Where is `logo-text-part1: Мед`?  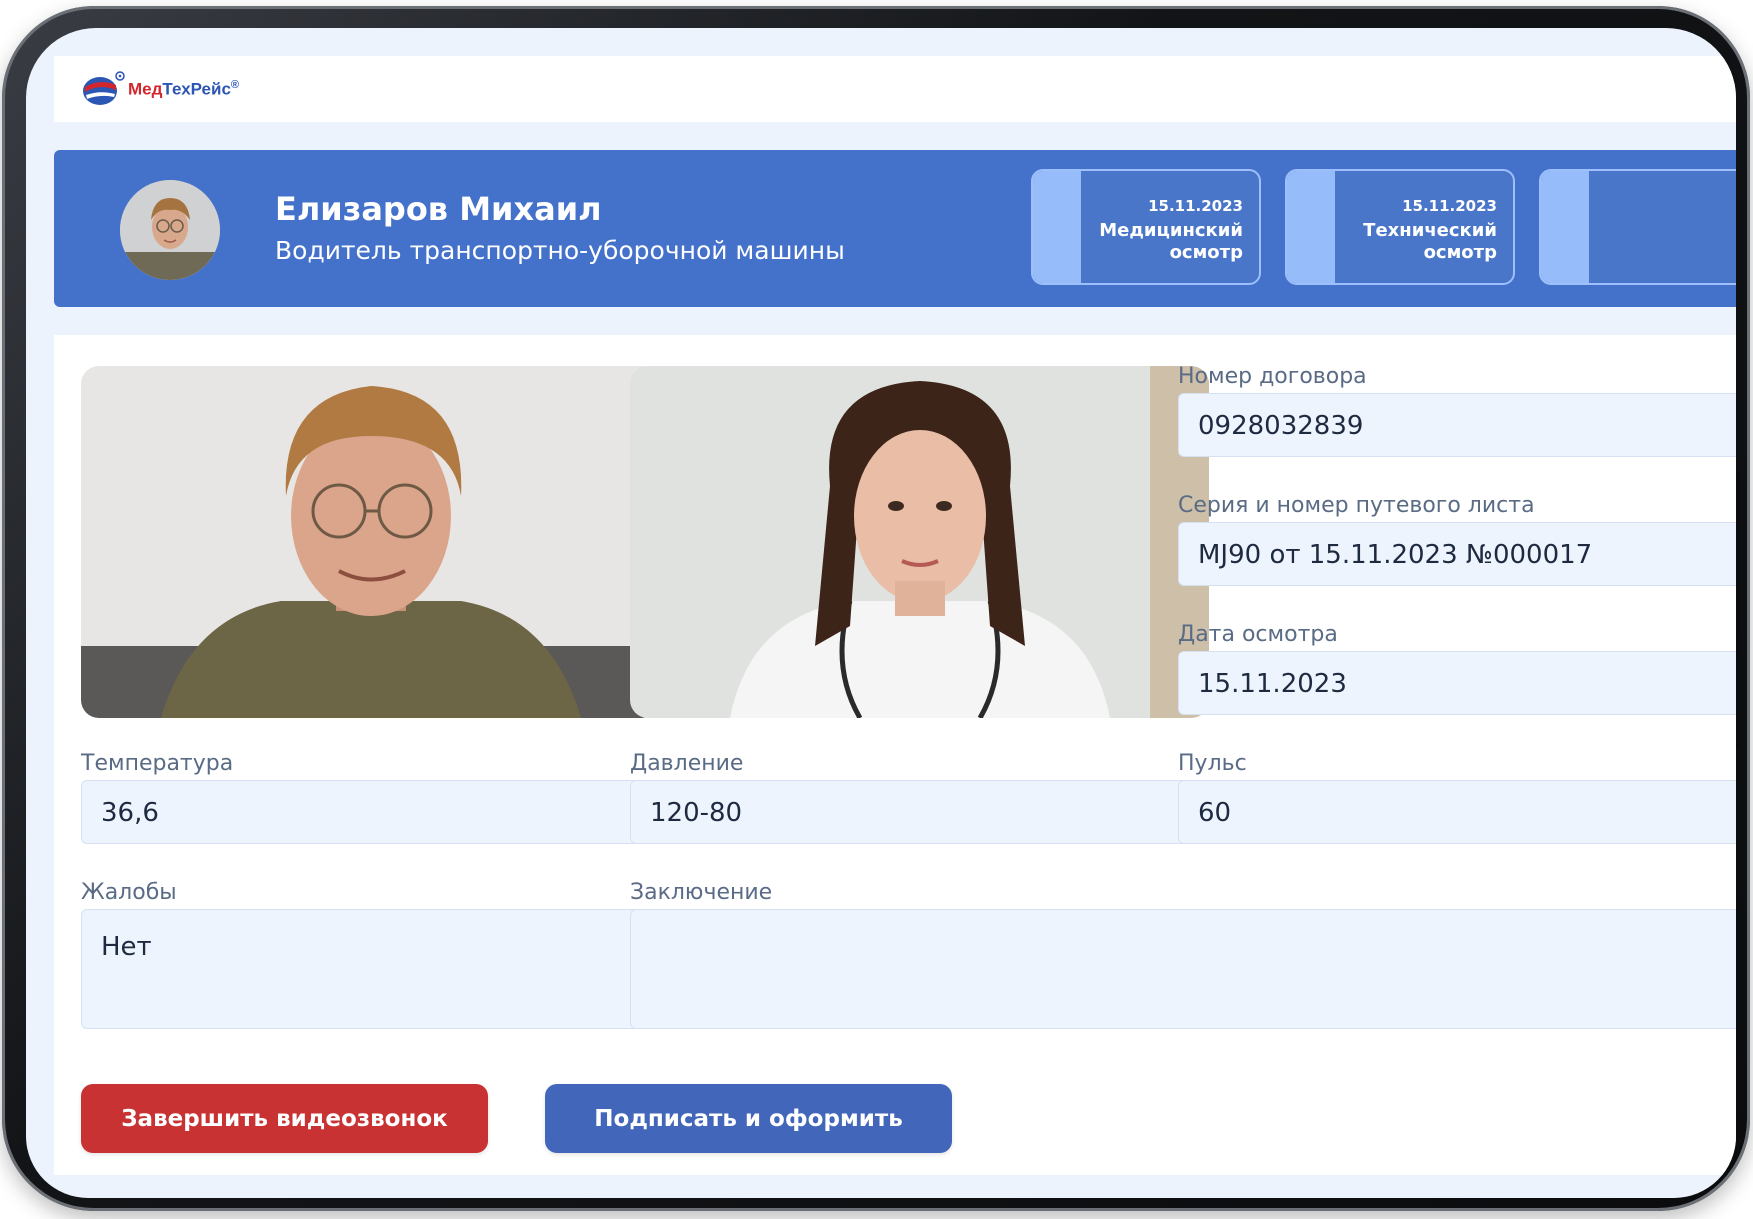
logo-text-part1: Мед is located at coordinates (145, 89).